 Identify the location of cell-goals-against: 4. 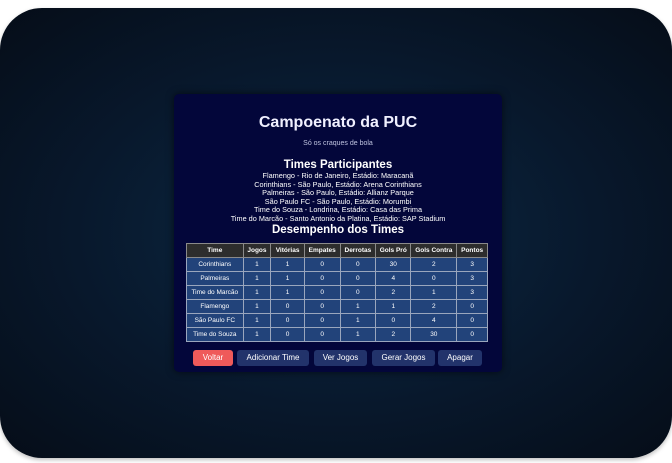
(434, 320).